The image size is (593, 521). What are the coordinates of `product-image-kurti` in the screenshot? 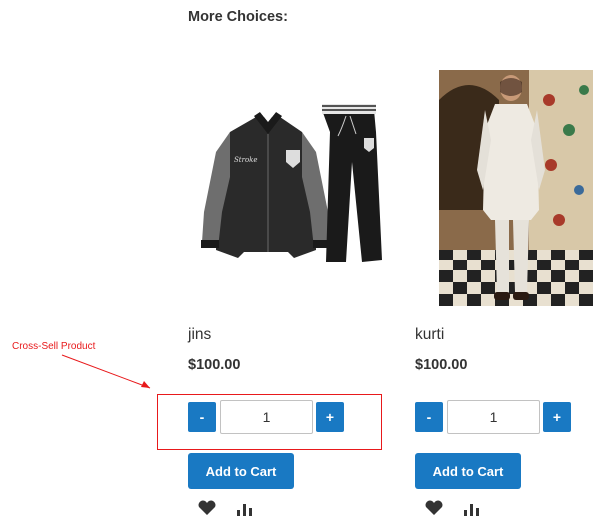 It's located at (516, 188).